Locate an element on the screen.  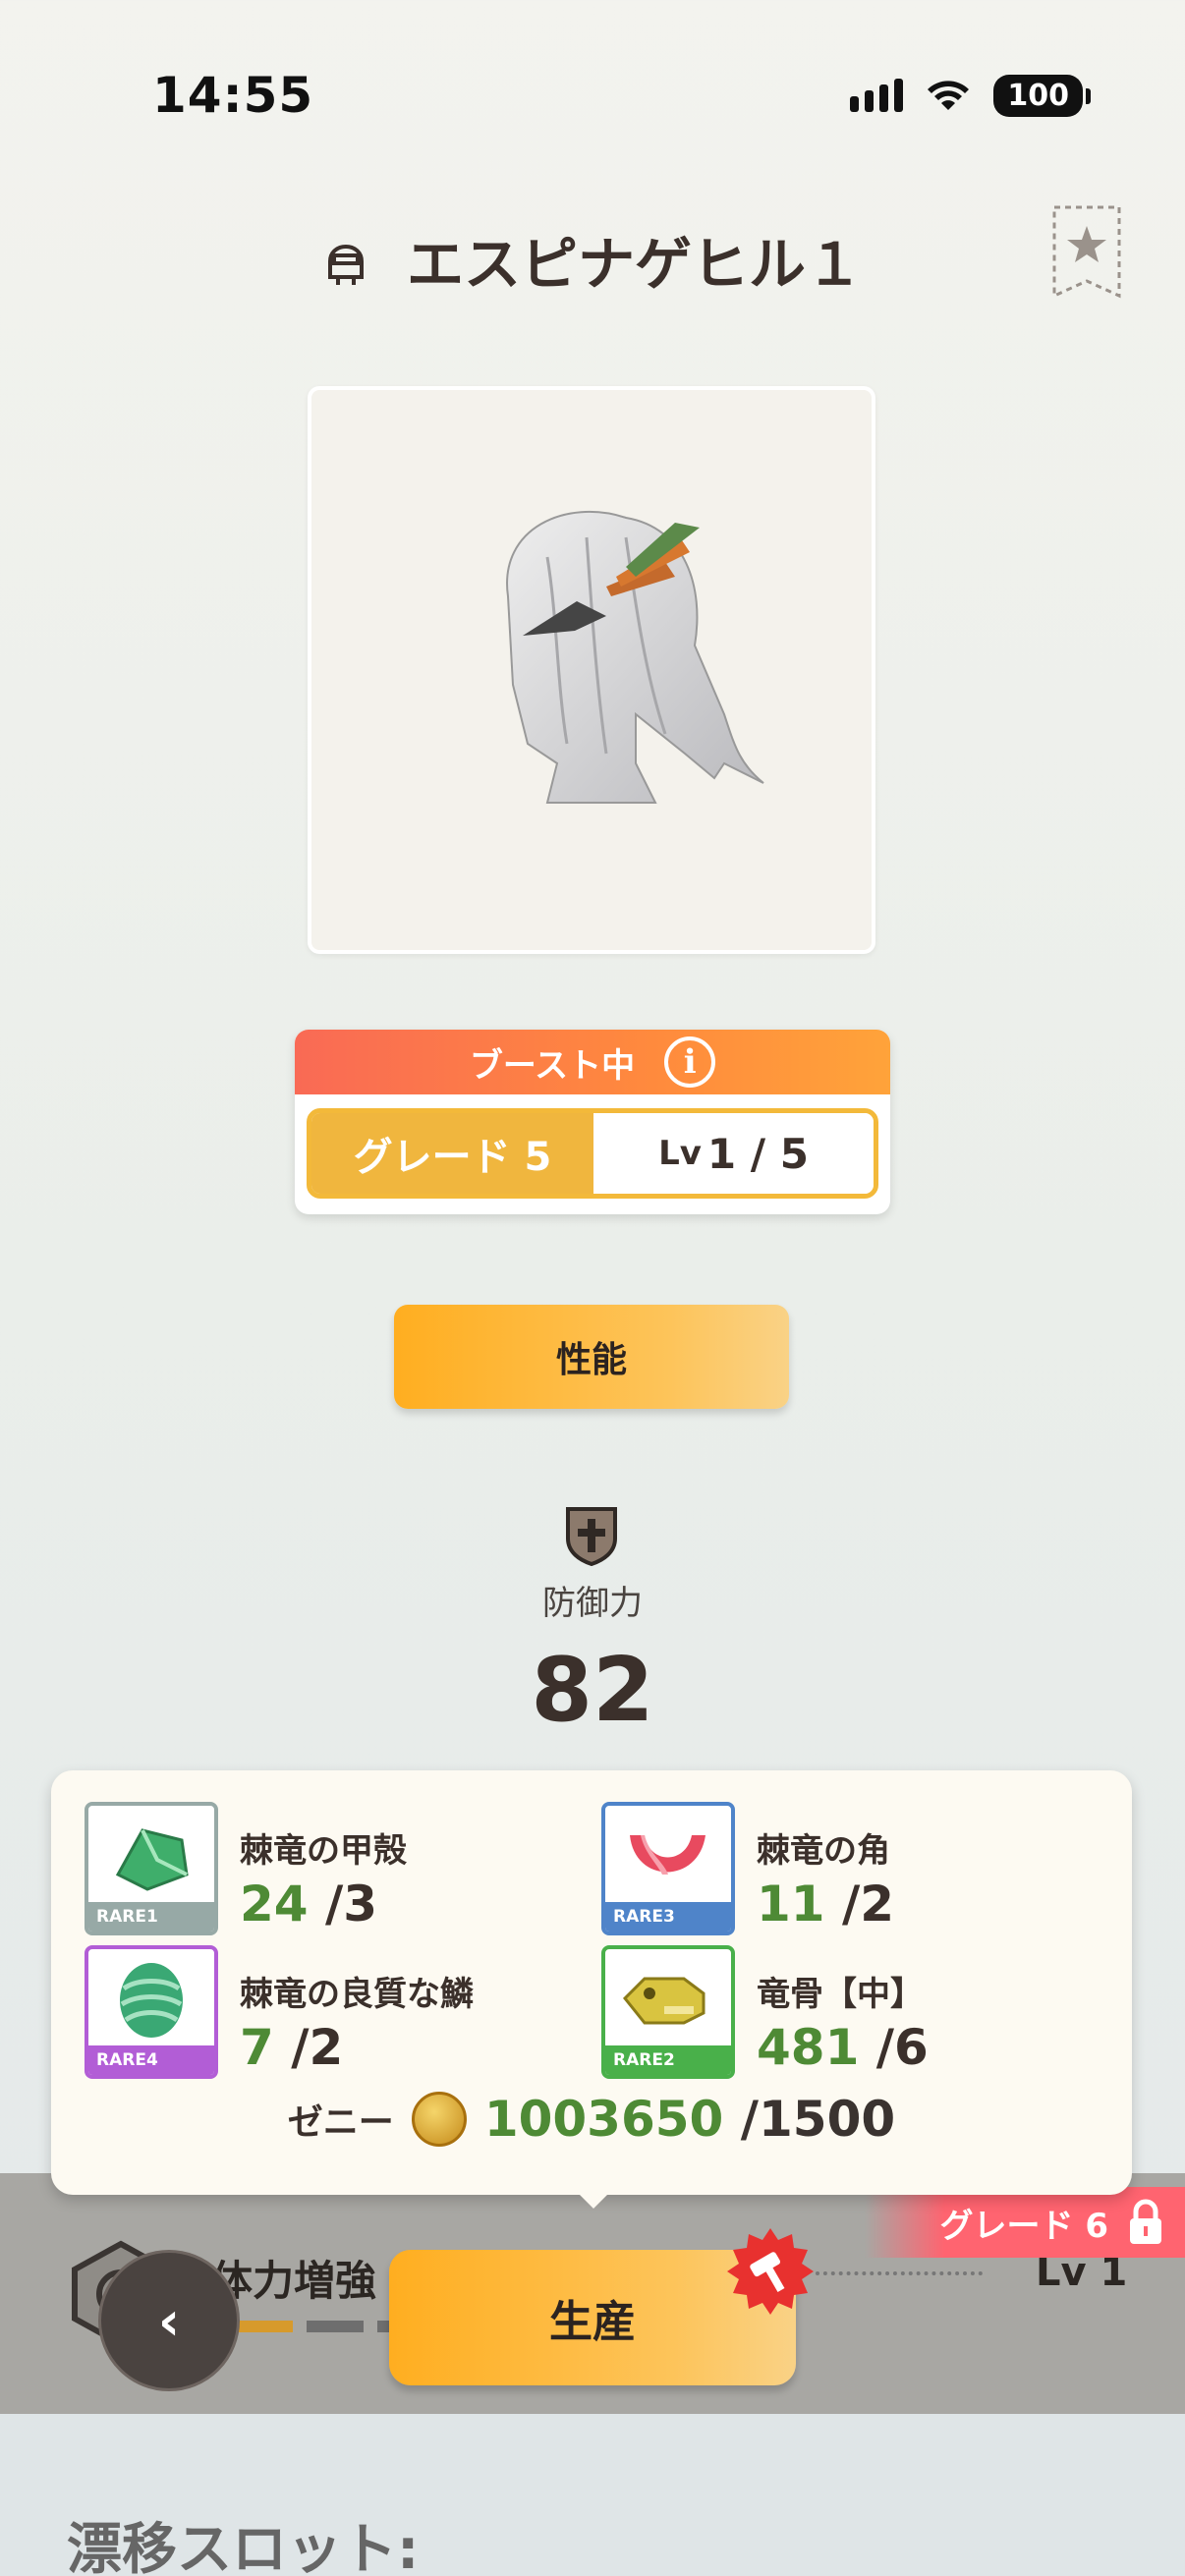
green-shell-icon: RARE1 is located at coordinates (152, 1868).